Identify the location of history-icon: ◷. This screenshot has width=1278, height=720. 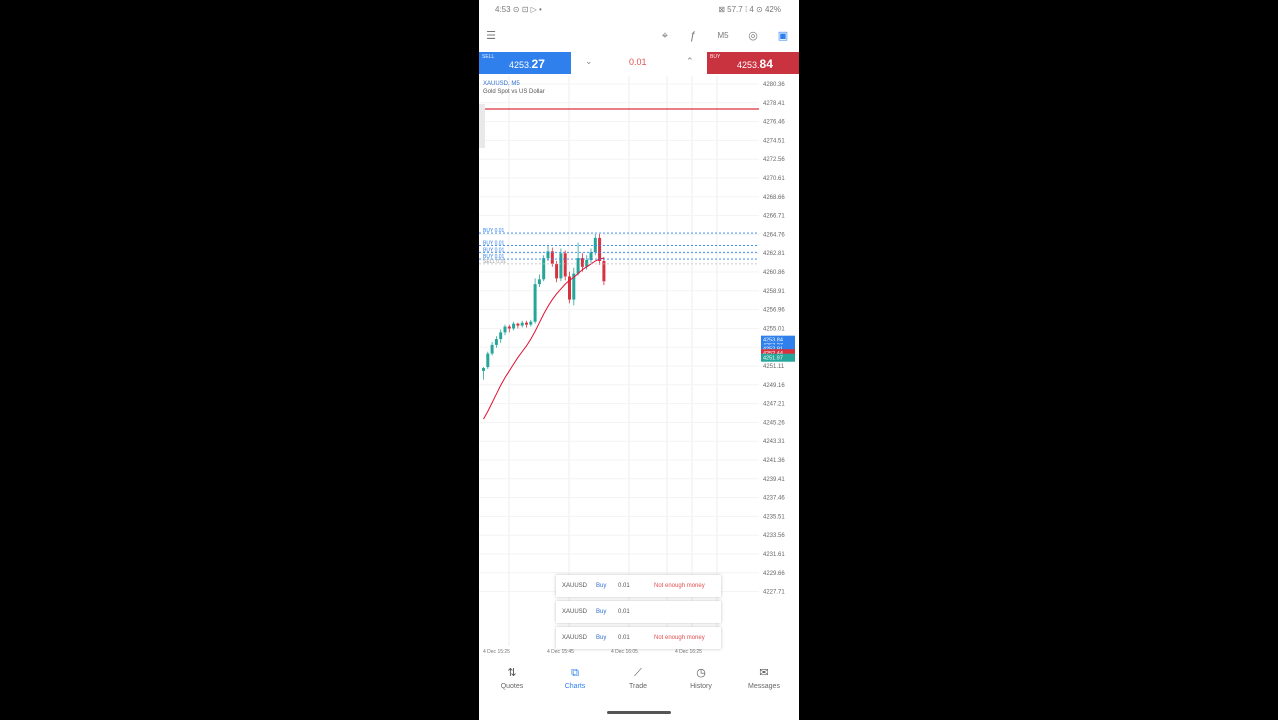
(701, 673).